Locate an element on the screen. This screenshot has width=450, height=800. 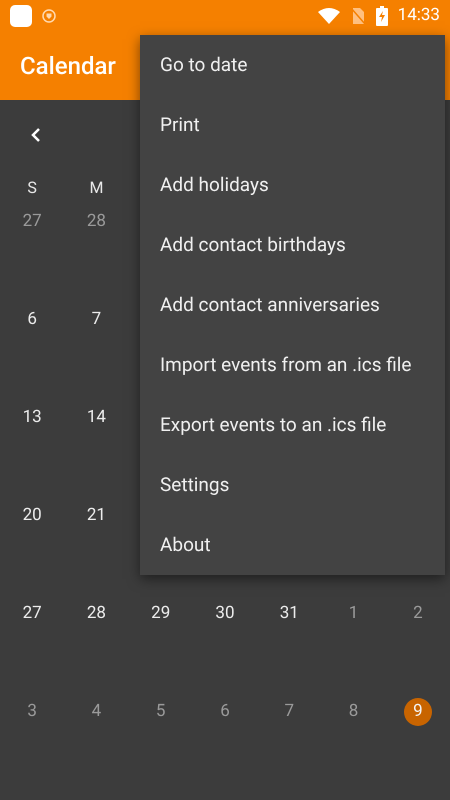
menu-item: Settings is located at coordinates (292, 485).